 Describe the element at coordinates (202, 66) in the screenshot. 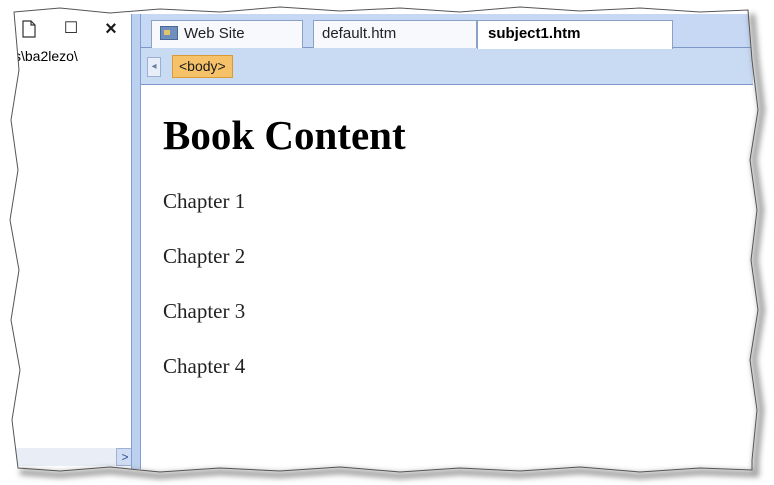

I see `body-tag-button: <body>` at that location.